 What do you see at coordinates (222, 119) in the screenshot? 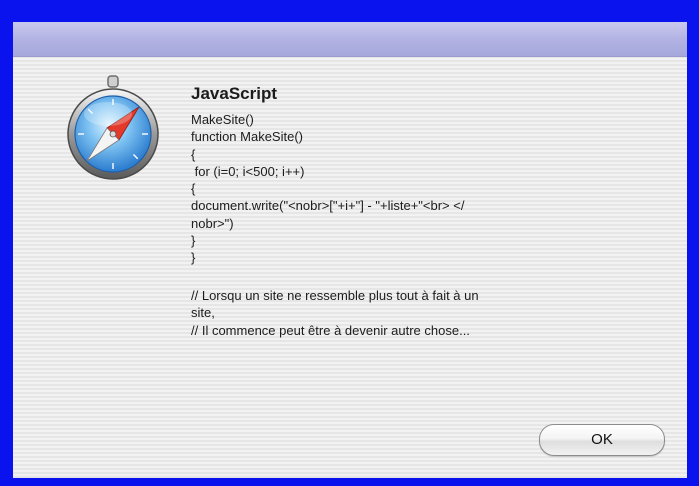
I see `code-line: MakeSite()` at bounding box center [222, 119].